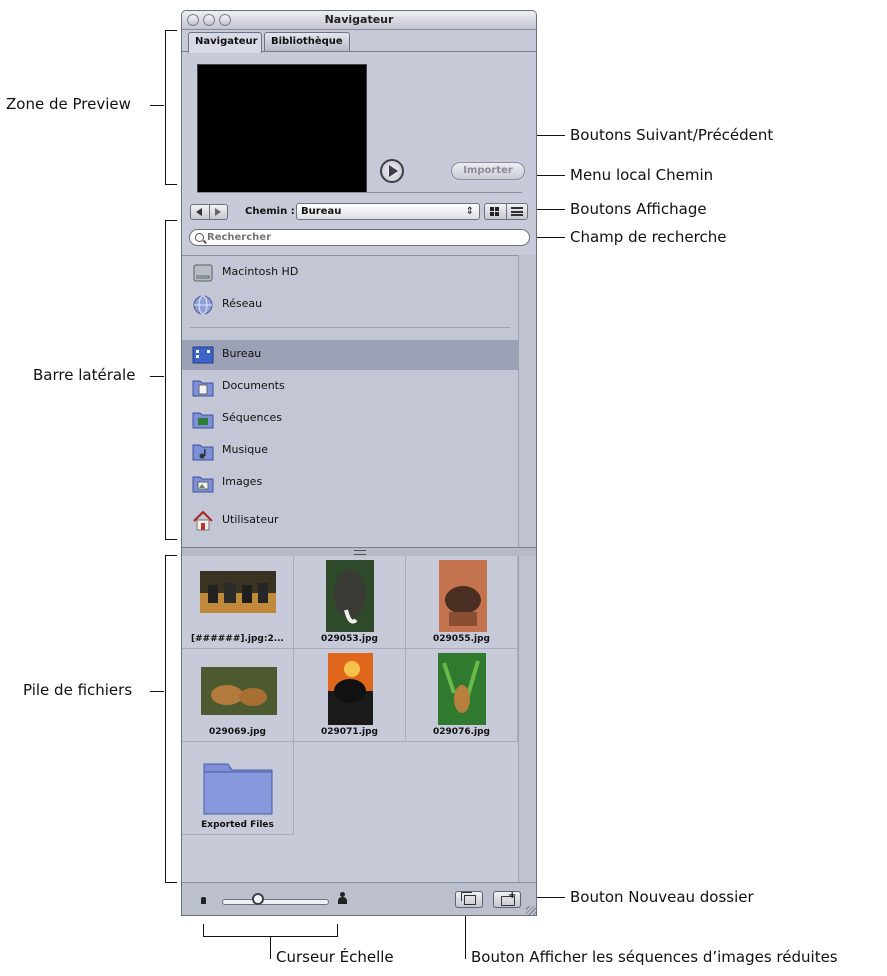 Image resolution: width=887 pixels, height=976 pixels. Describe the element at coordinates (527, 401) in the screenshot. I see `sidebar-scrollbar` at that location.